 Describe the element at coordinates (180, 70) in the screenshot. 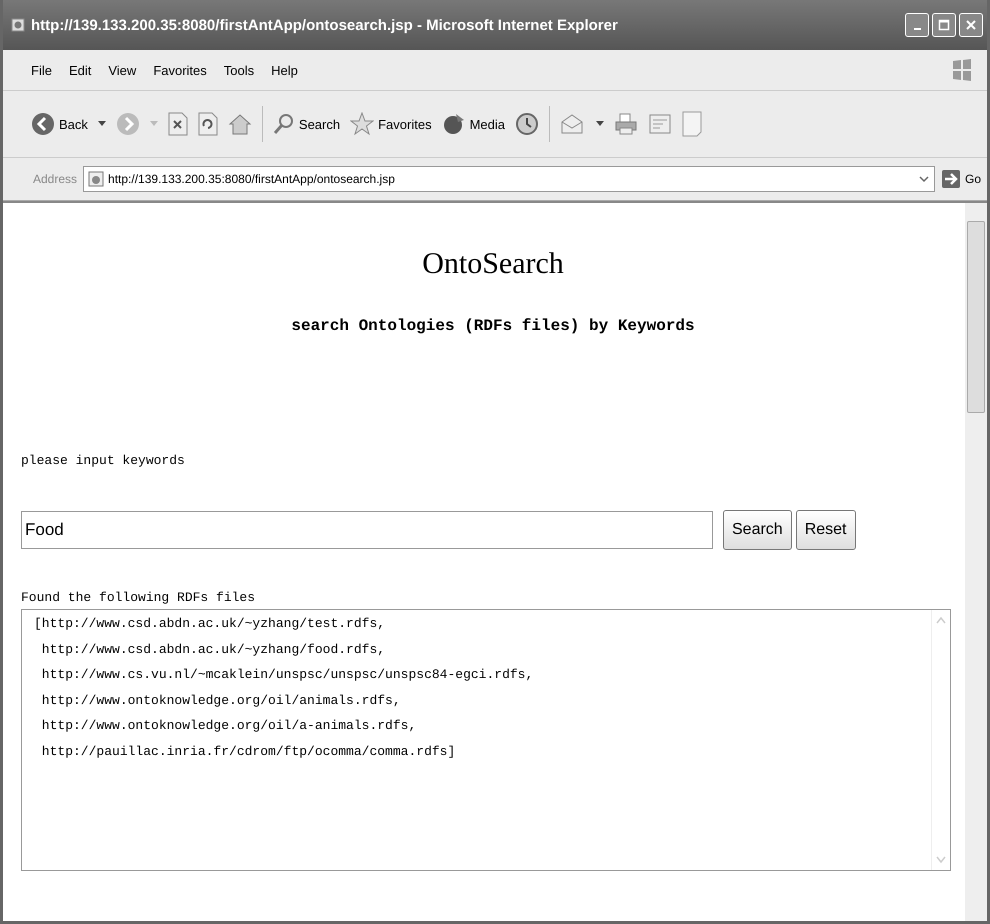

I see `menu-item: Favorites` at that location.